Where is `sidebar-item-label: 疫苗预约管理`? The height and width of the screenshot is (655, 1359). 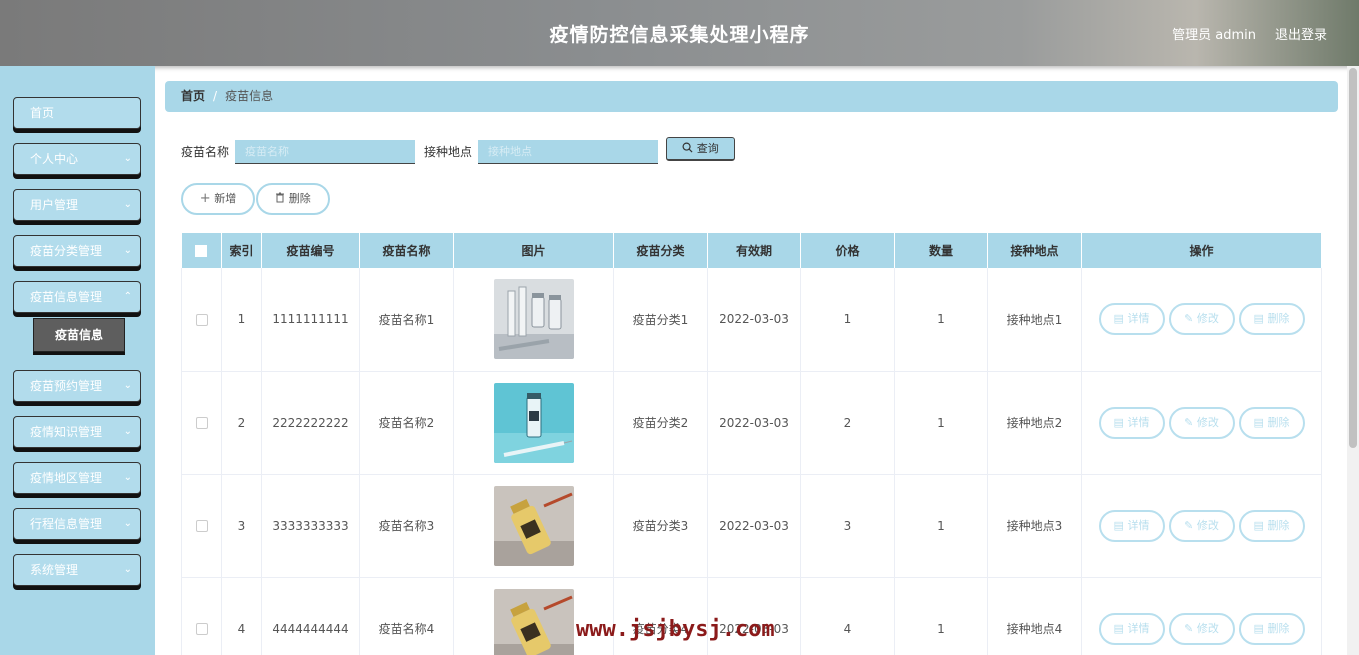
sidebar-item-label: 疫苗预约管理 is located at coordinates (66, 386).